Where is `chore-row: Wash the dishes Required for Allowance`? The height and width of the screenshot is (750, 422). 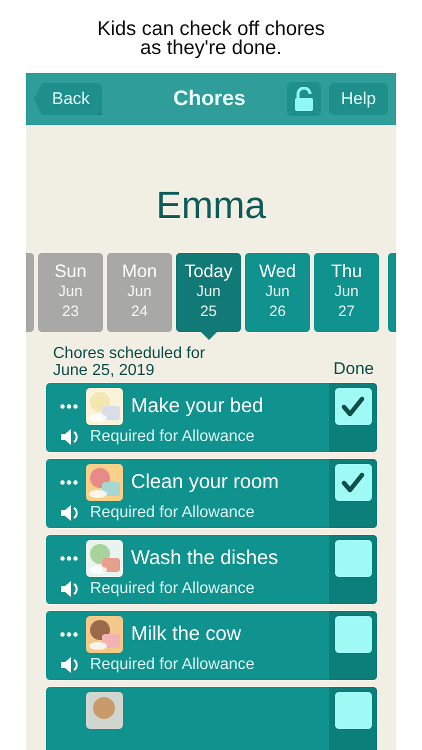
chore-row: Wash the dishes Required for Allowance is located at coordinates (211, 569).